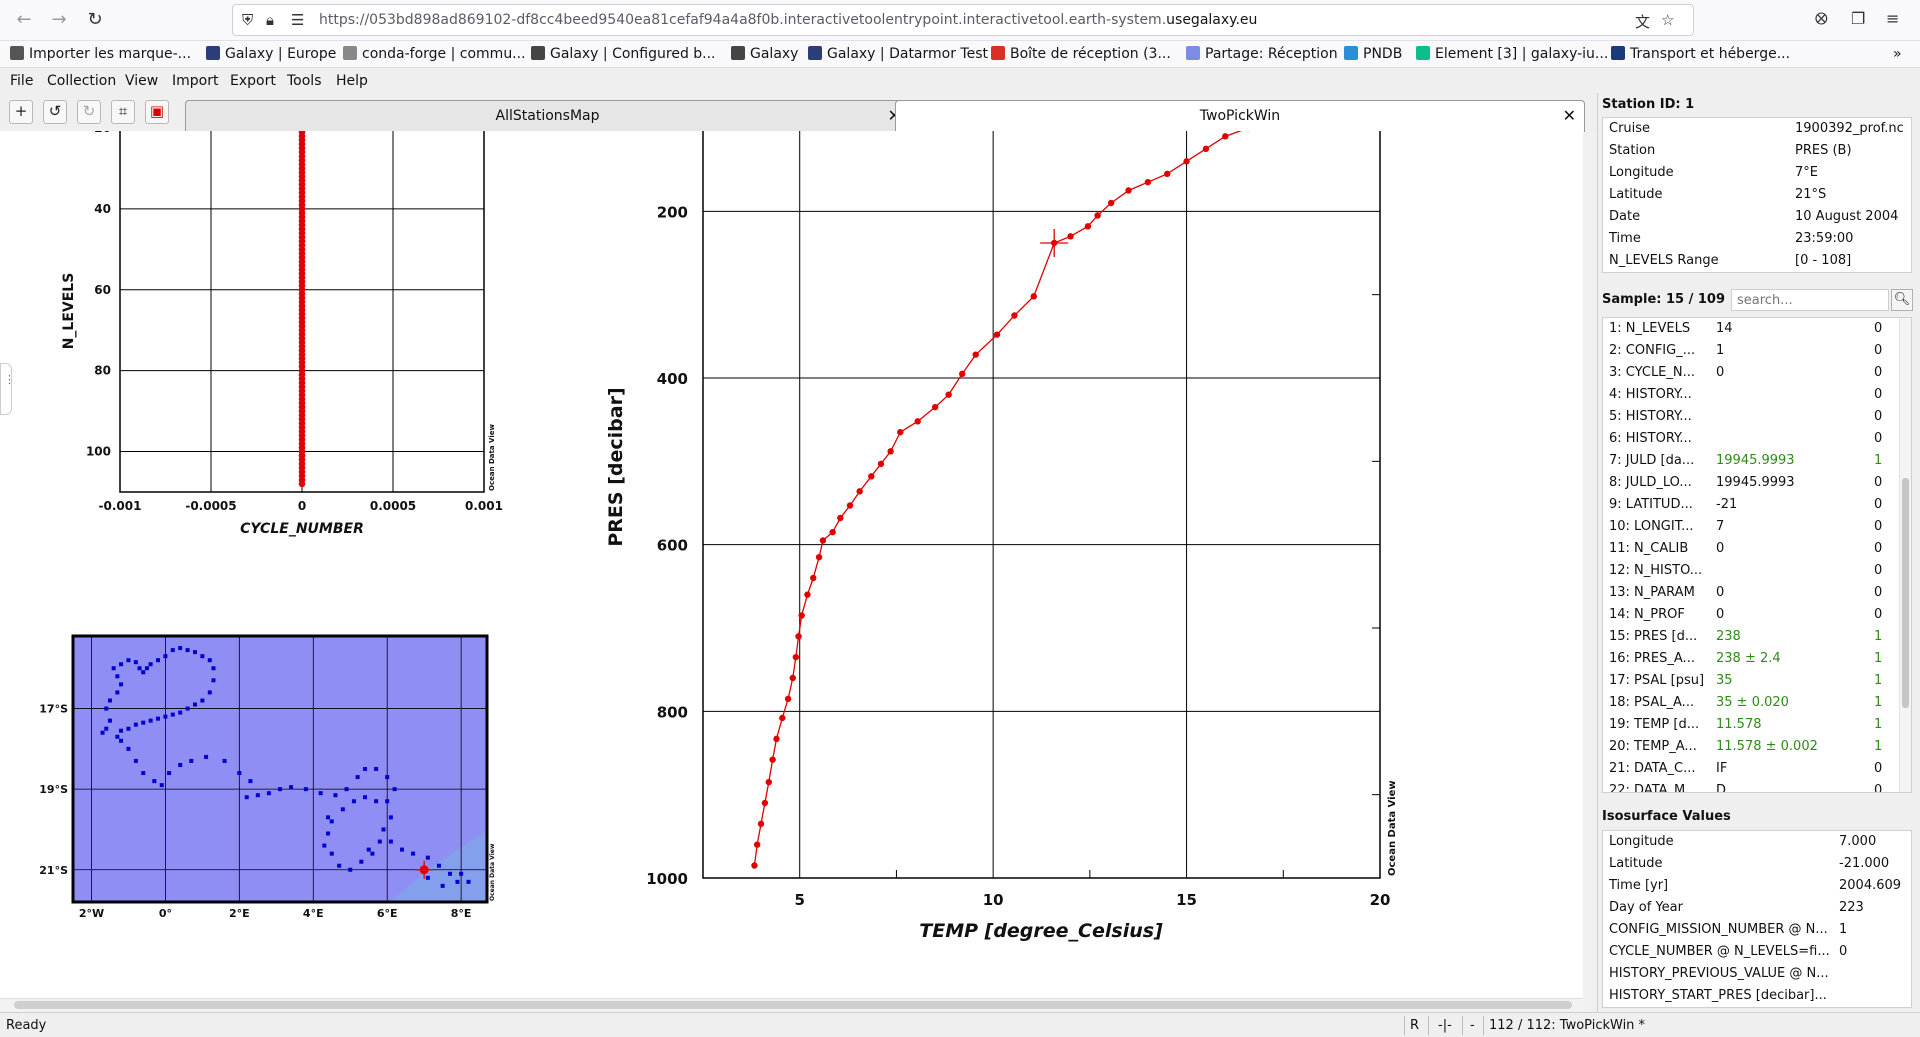 The width and height of the screenshot is (1920, 1037). What do you see at coordinates (1240, 116) in the screenshot?
I see `tab-twopickwin: TwoPickWin ✕` at bounding box center [1240, 116].